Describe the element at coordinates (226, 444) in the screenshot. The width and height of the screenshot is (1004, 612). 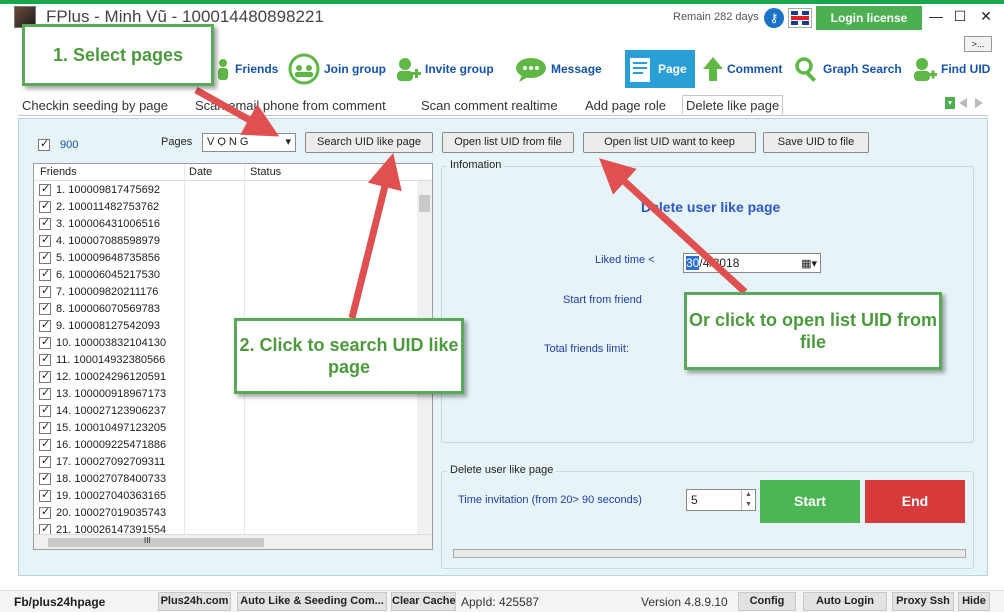
I see `list-item: 16. 100009225471886` at that location.